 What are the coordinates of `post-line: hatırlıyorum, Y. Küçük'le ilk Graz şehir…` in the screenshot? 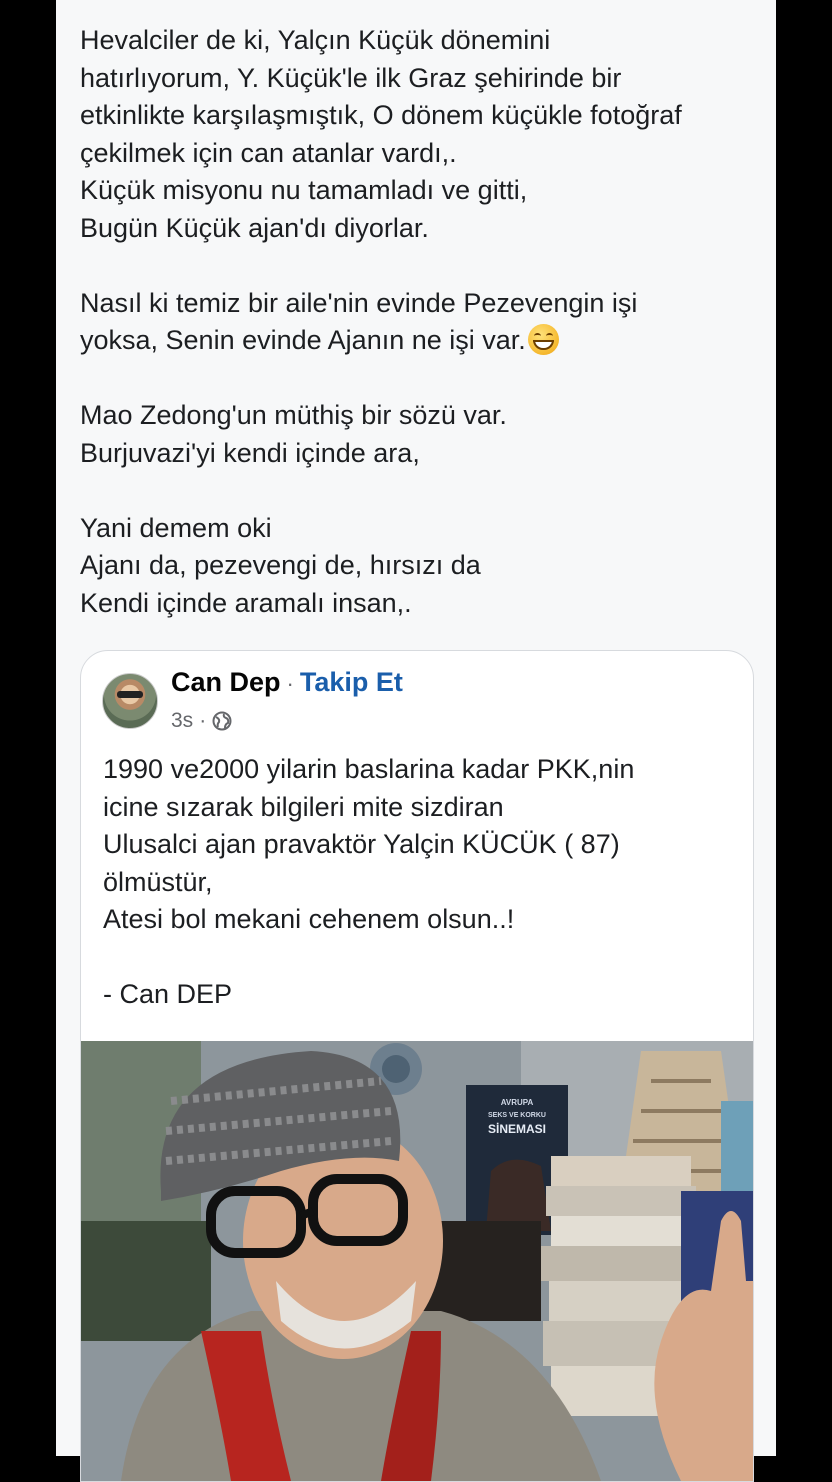 It's located at (351, 77).